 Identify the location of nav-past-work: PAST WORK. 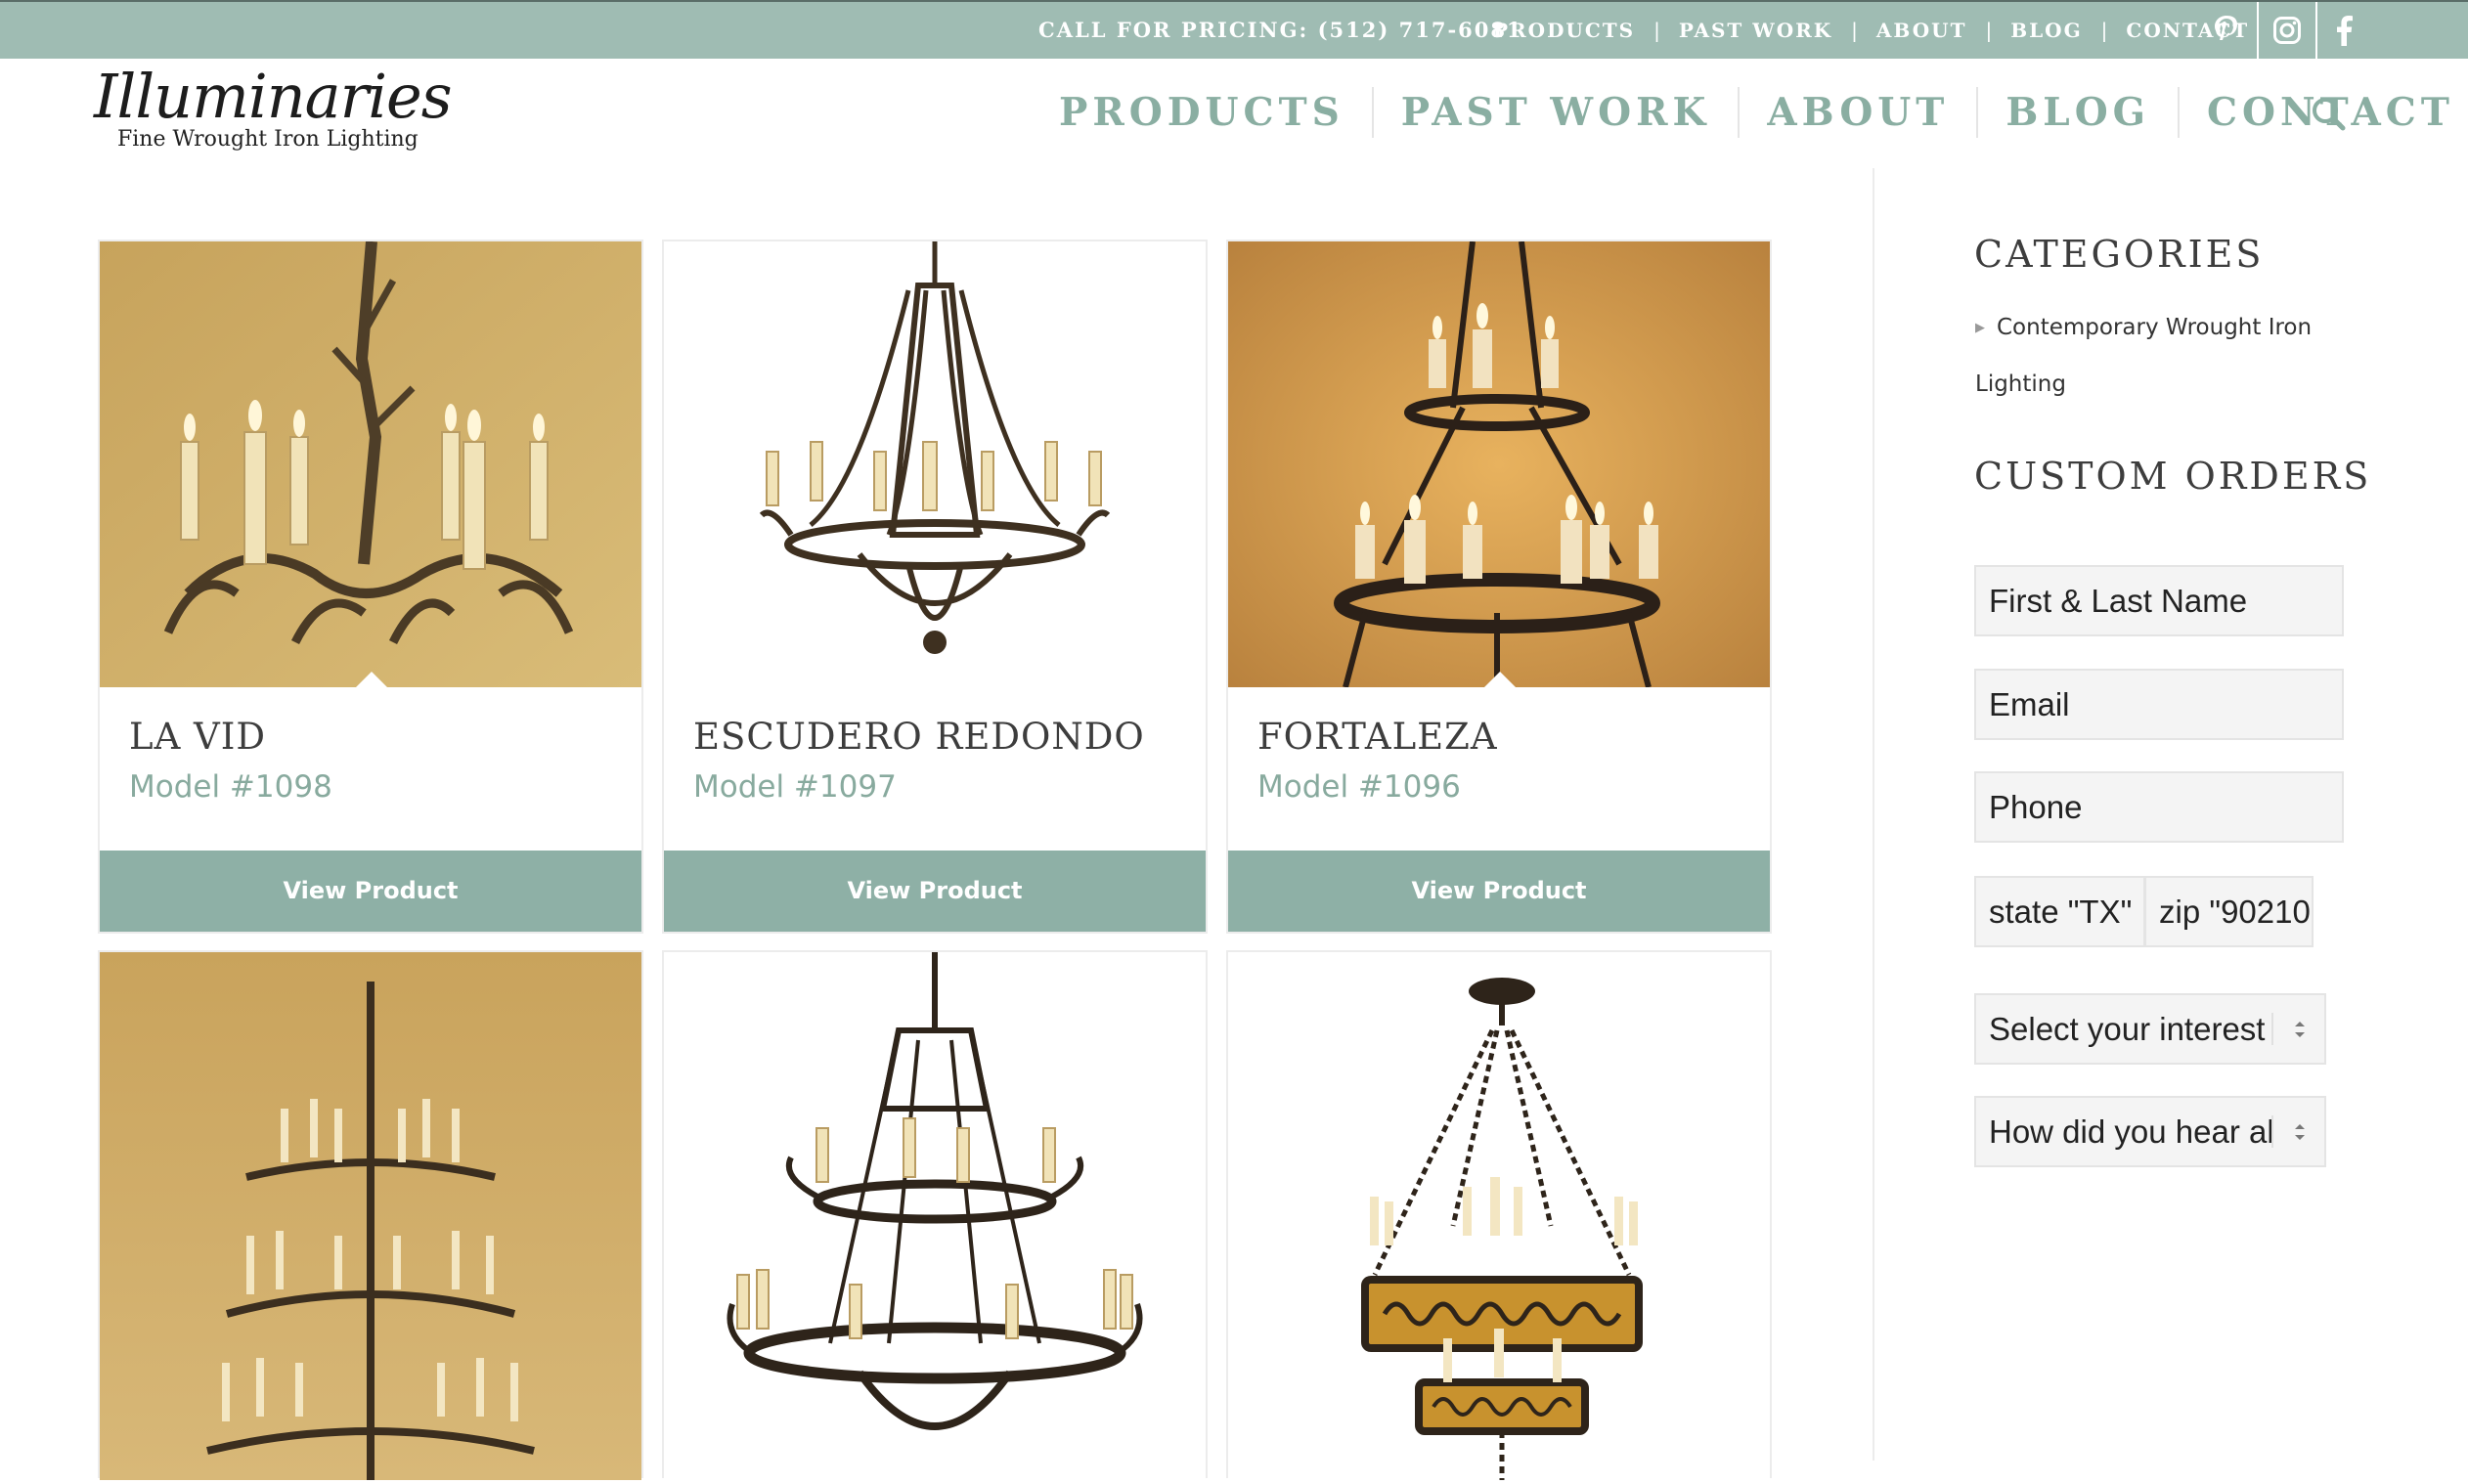
(1556, 112).